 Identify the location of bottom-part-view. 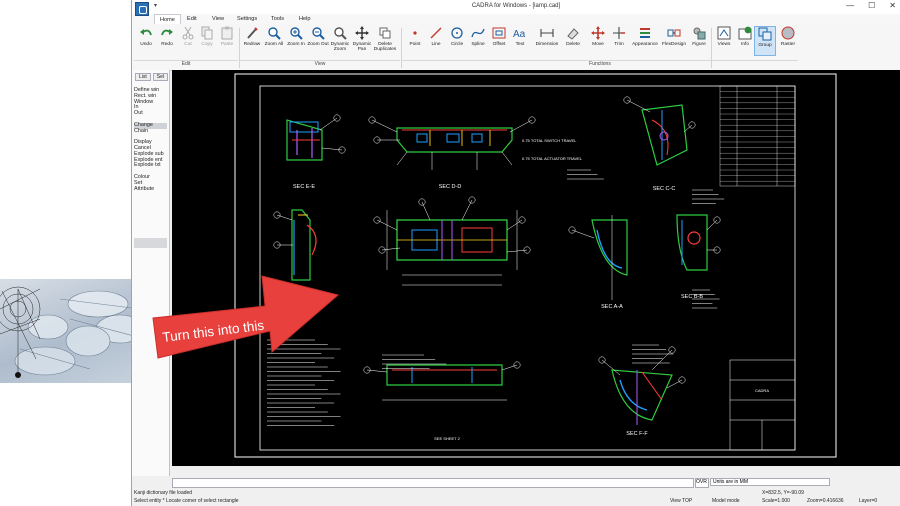
(444, 382).